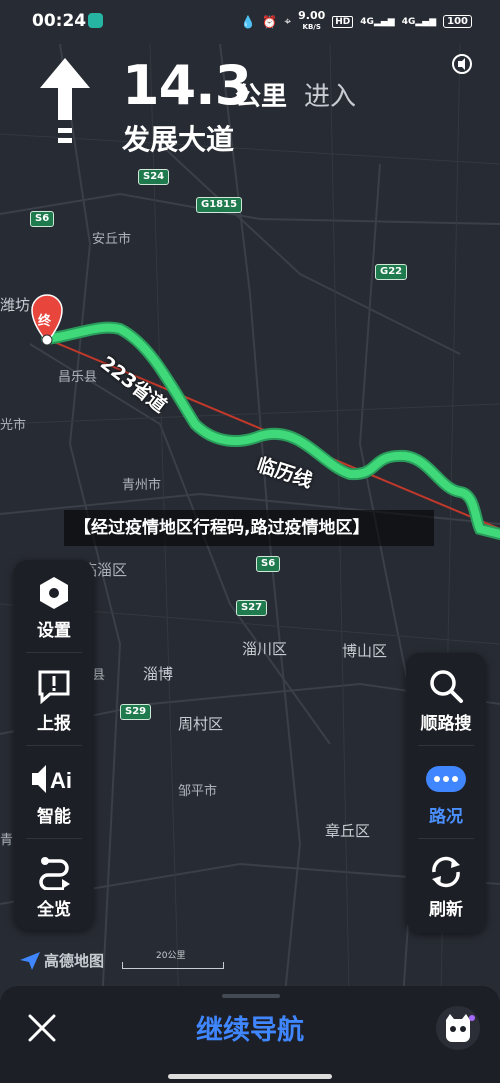 This screenshot has height=1083, width=500. Describe the element at coordinates (78, 377) in the screenshot. I see `place-label: 昌乐县` at that location.